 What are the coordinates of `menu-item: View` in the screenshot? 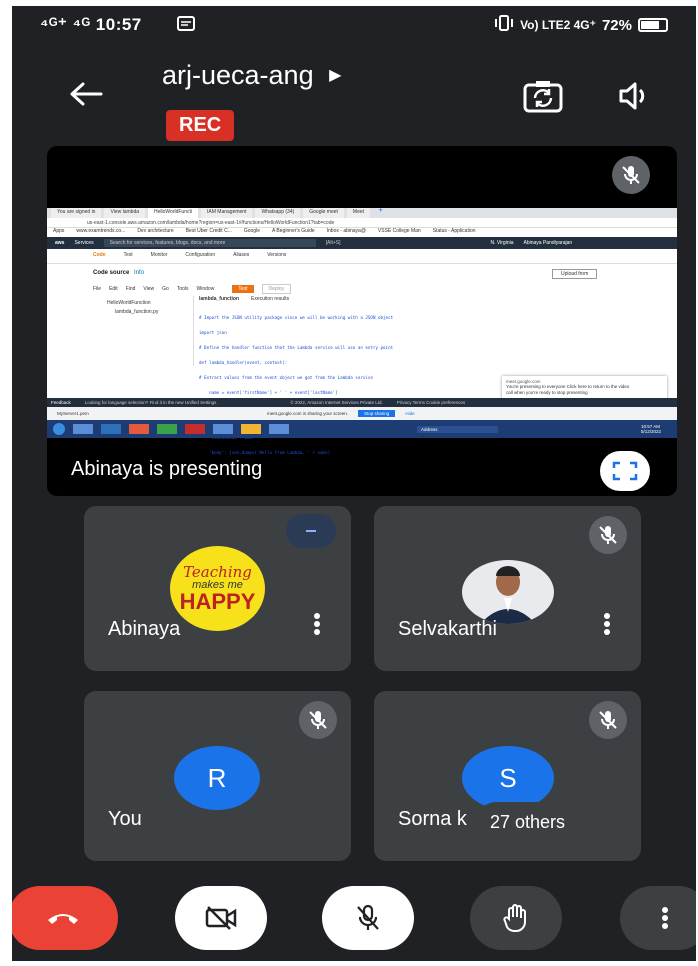 It's located at (149, 289).